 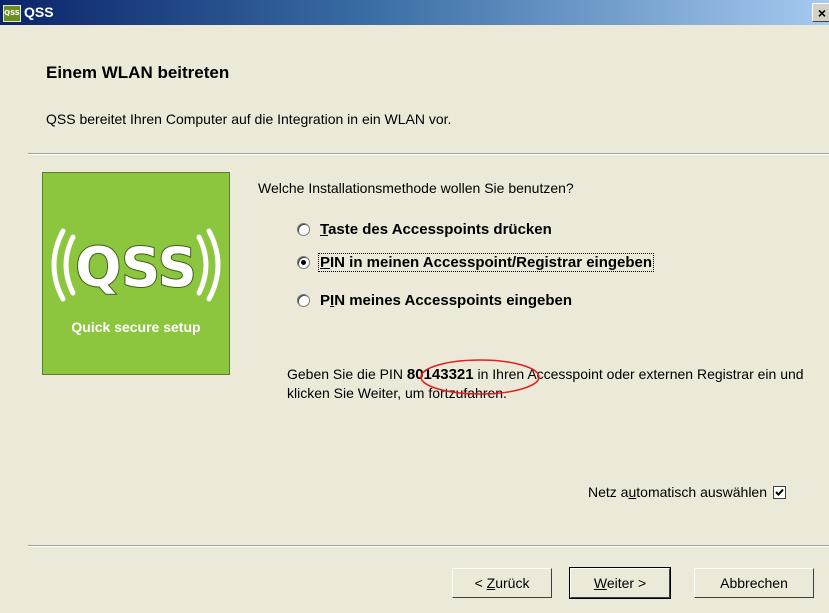 I want to click on option-push-button: Taste des Accesspoints drücken, so click(x=425, y=229).